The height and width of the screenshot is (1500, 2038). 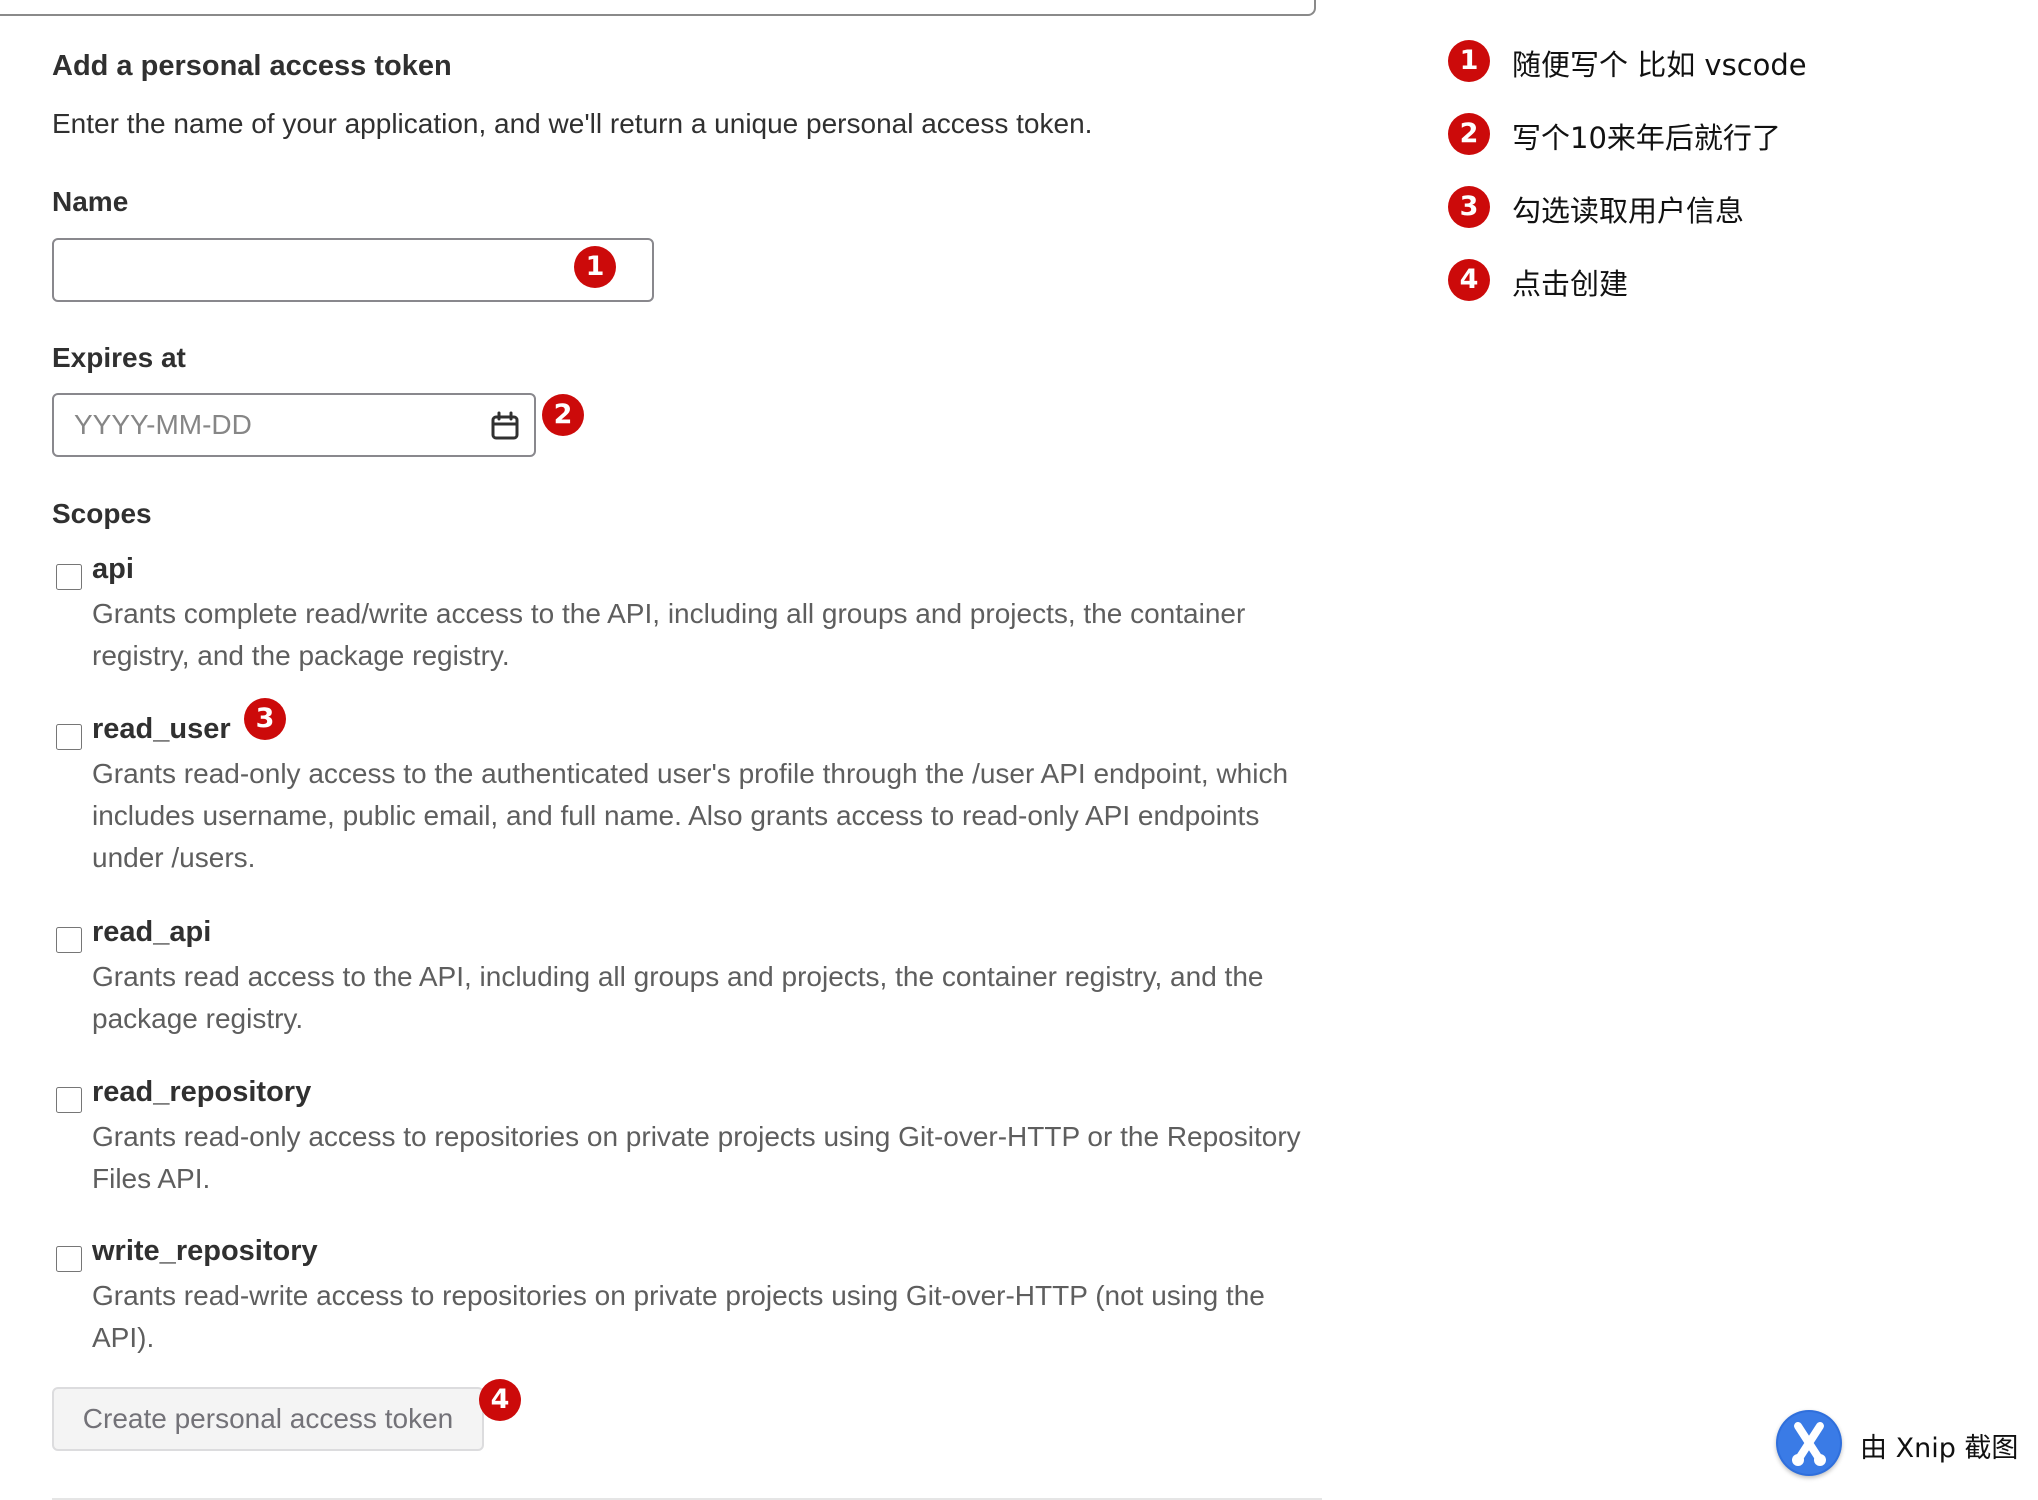 What do you see at coordinates (1628, 211) in the screenshot?
I see `note-text: 勾选读取用户信息` at bounding box center [1628, 211].